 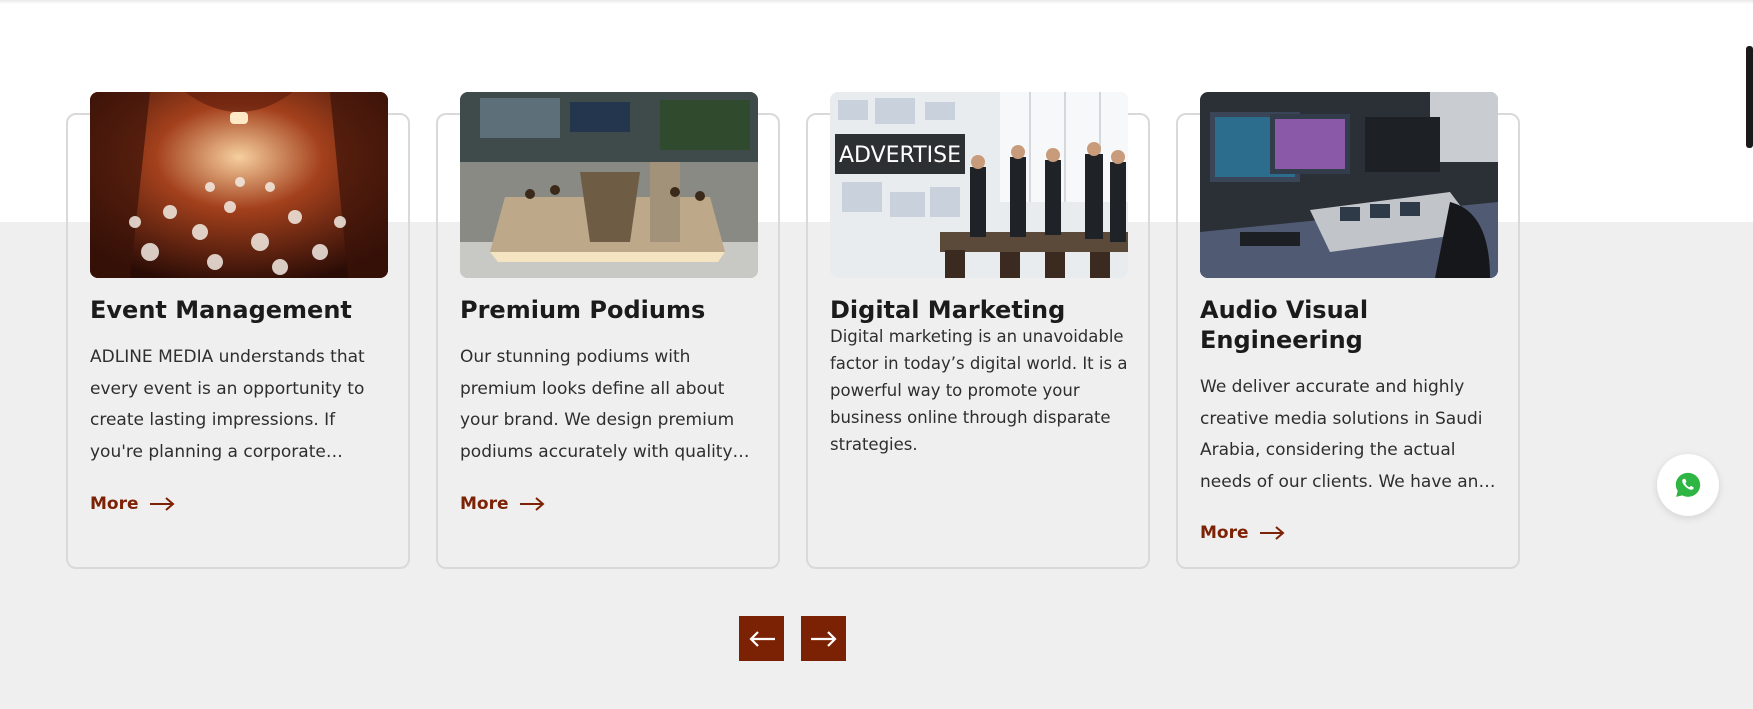 What do you see at coordinates (900, 155) in the screenshot?
I see `svg-text: ADVERTISE` at bounding box center [900, 155].